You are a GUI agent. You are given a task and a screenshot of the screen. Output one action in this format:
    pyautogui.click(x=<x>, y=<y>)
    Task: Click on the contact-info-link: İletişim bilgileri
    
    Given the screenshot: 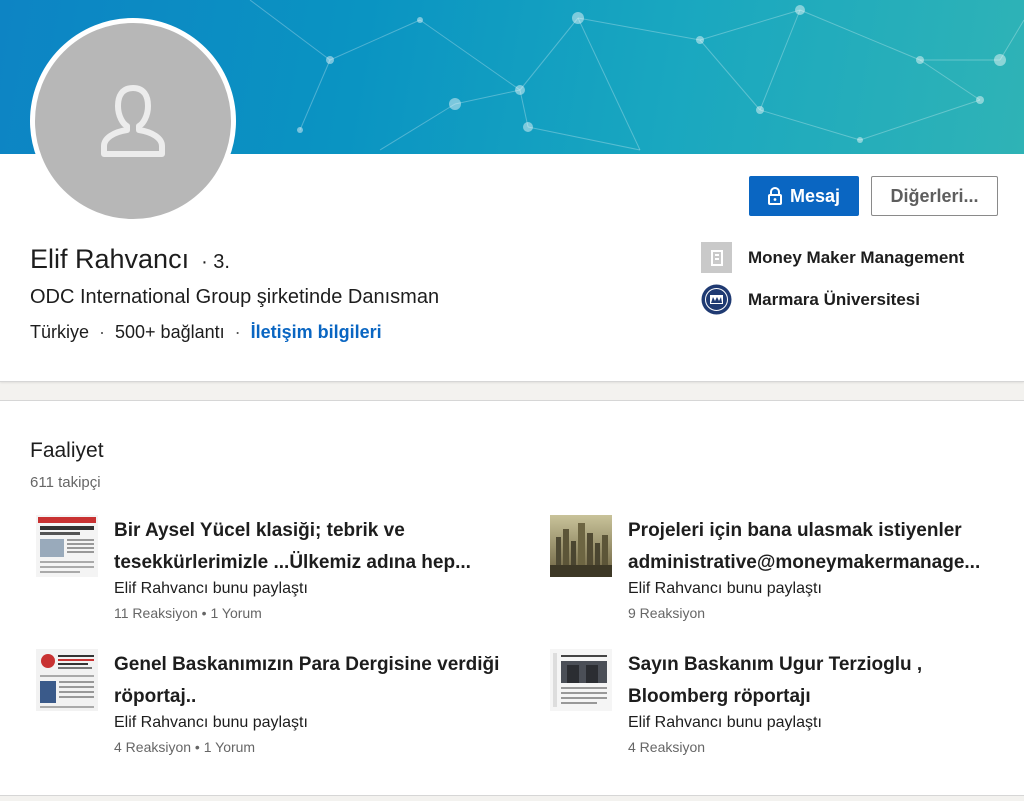 What is the action you would take?
    pyautogui.click(x=316, y=332)
    